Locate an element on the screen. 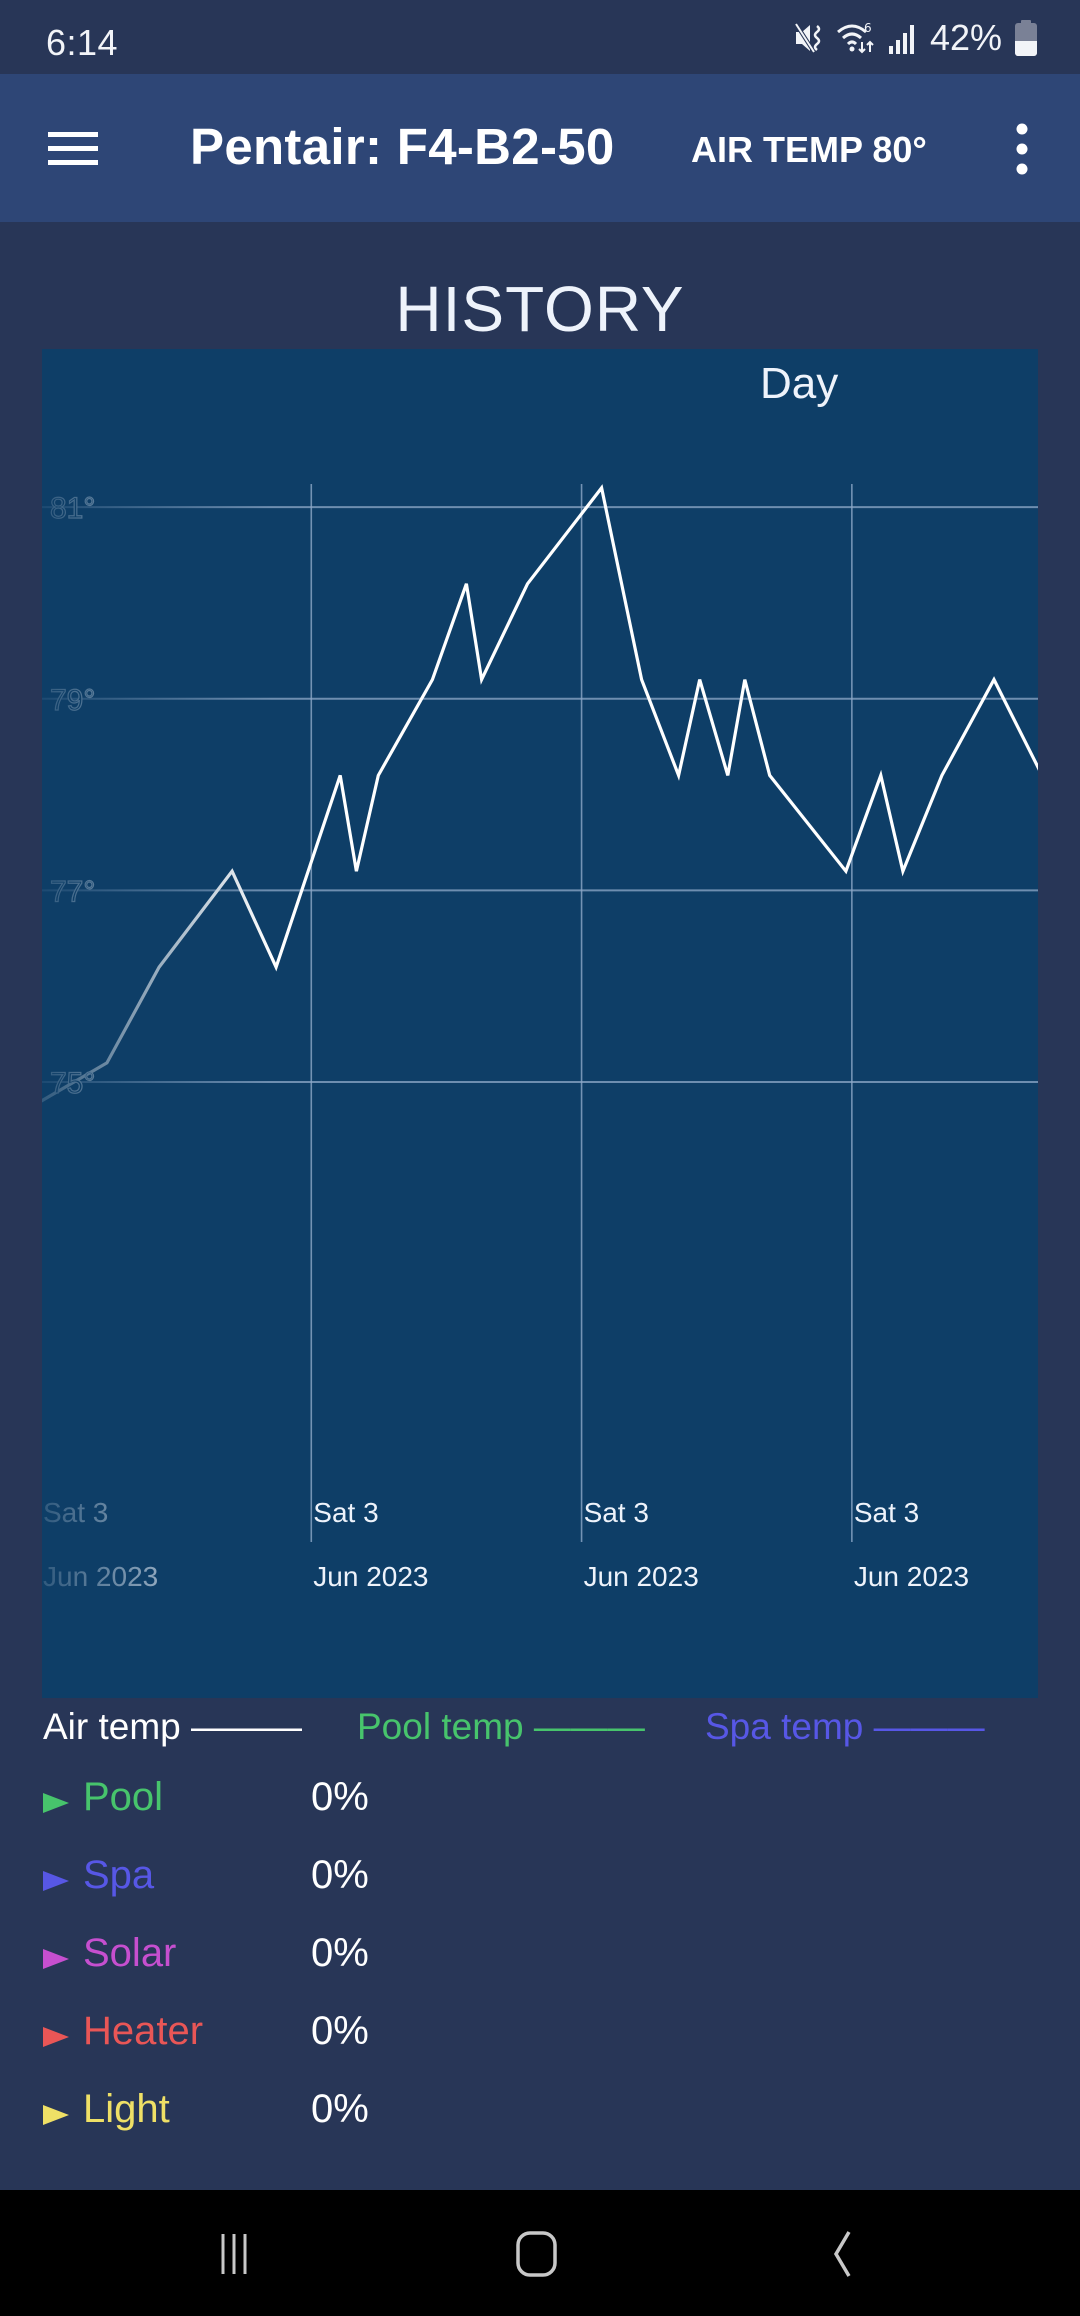 Image resolution: width=1080 pixels, height=2316 pixels. signal-icon is located at coordinates (901, 39).